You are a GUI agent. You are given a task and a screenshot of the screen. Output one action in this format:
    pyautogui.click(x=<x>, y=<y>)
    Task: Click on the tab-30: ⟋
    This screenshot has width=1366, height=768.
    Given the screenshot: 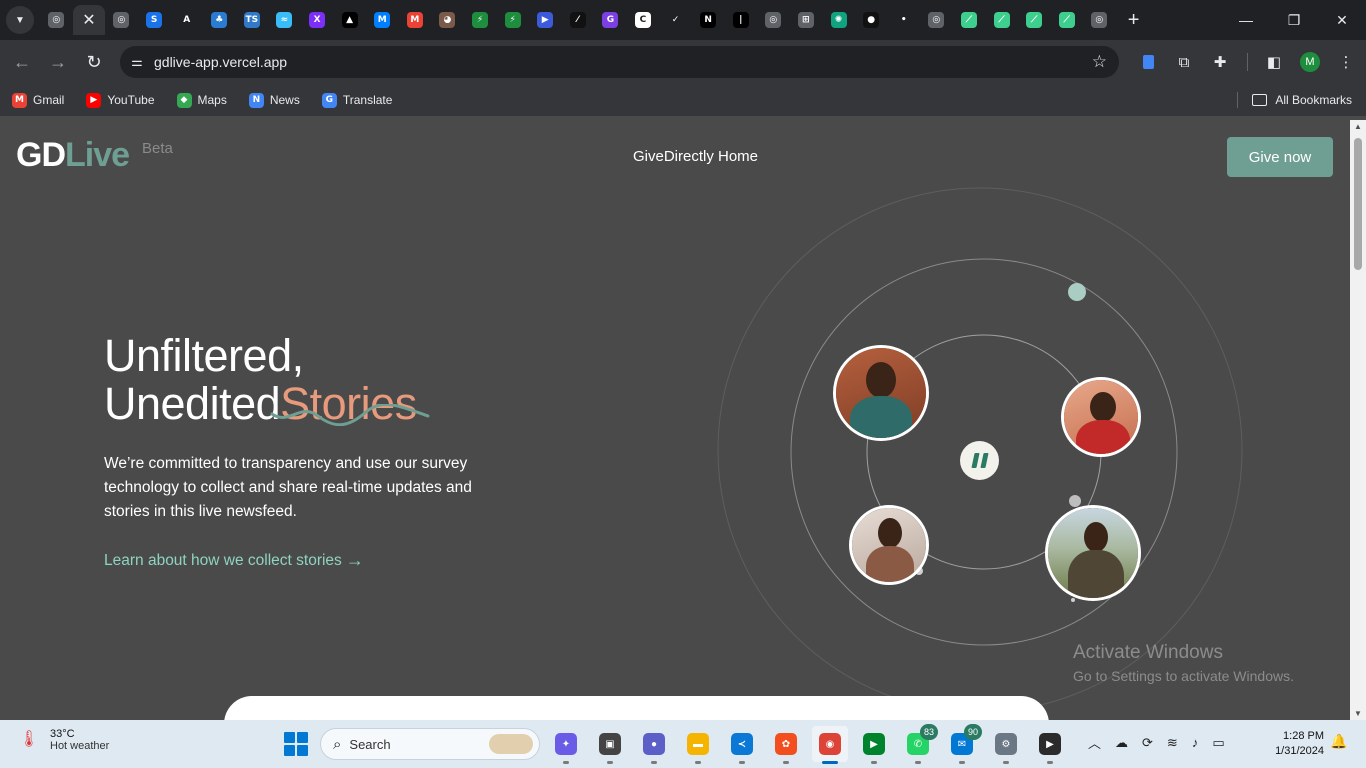 What is the action you would take?
    pyautogui.click(x=1034, y=20)
    